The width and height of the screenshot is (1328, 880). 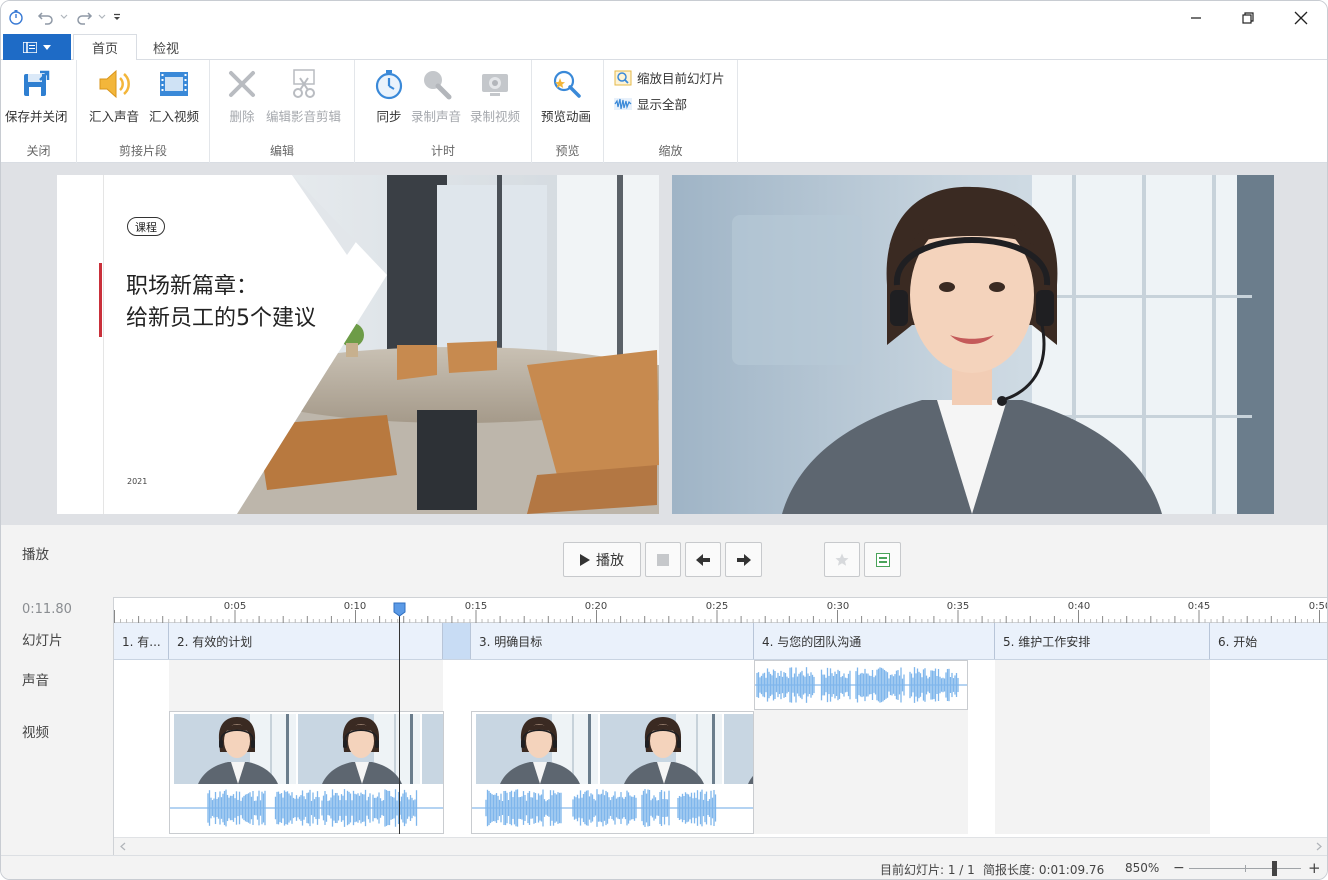 I want to click on ruler-tick-label: 0:05, so click(x=235, y=606).